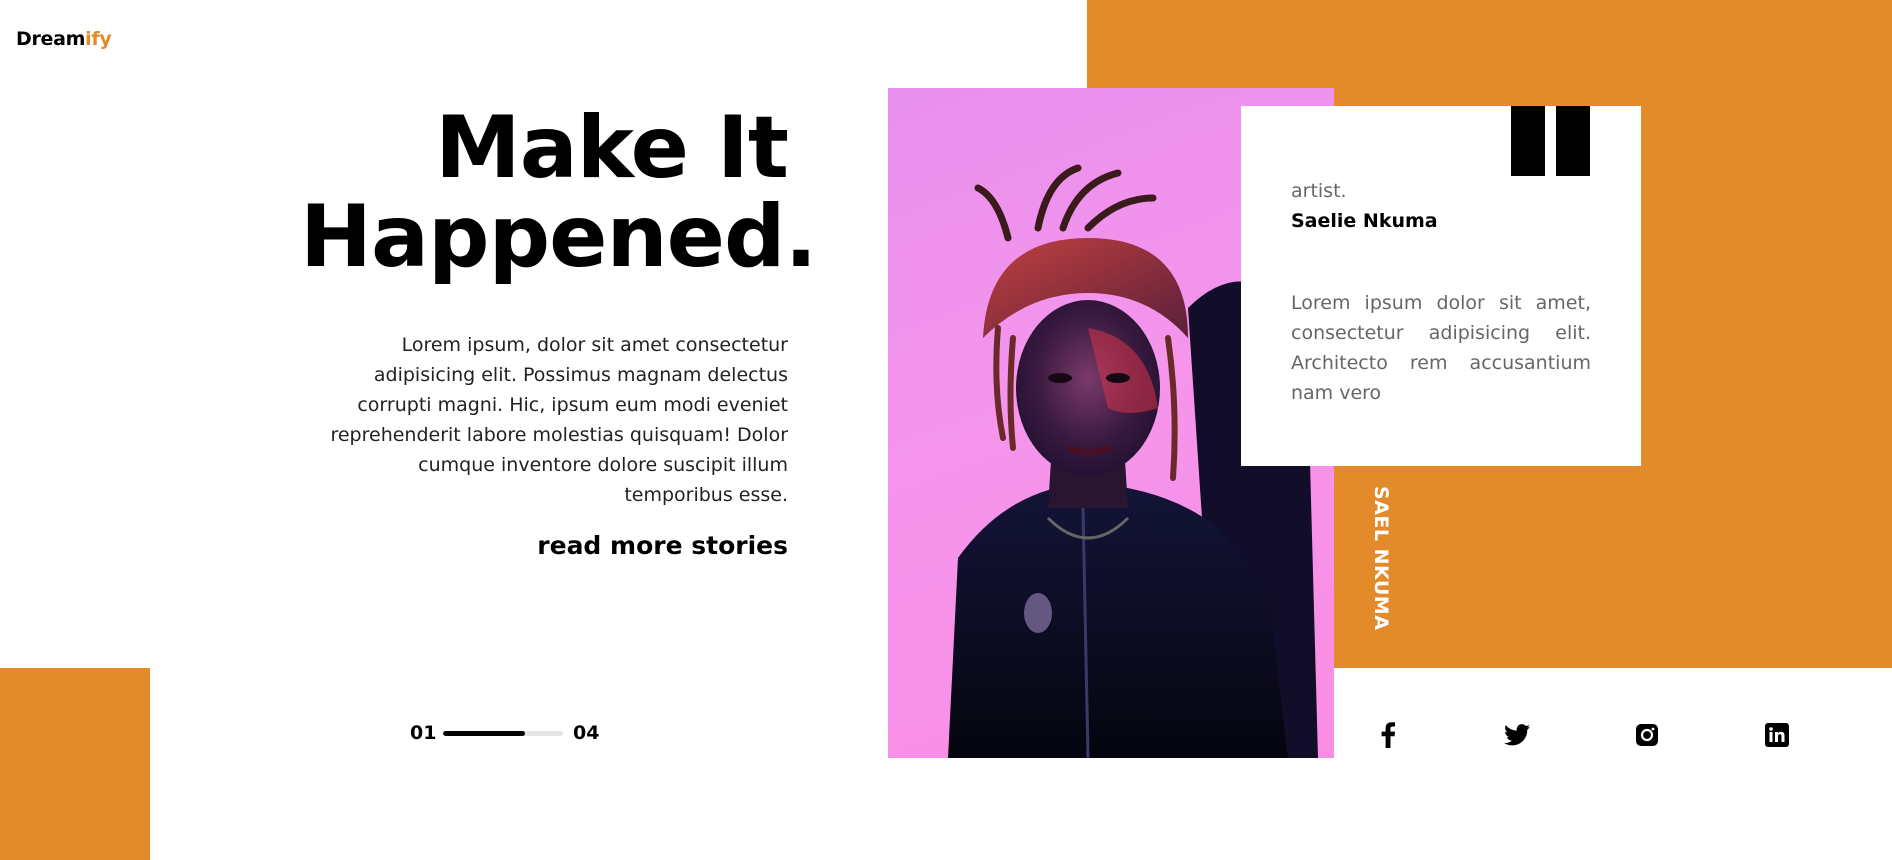 This screenshot has width=1892, height=860. I want to click on linkedin-icon, so click(1777, 735).